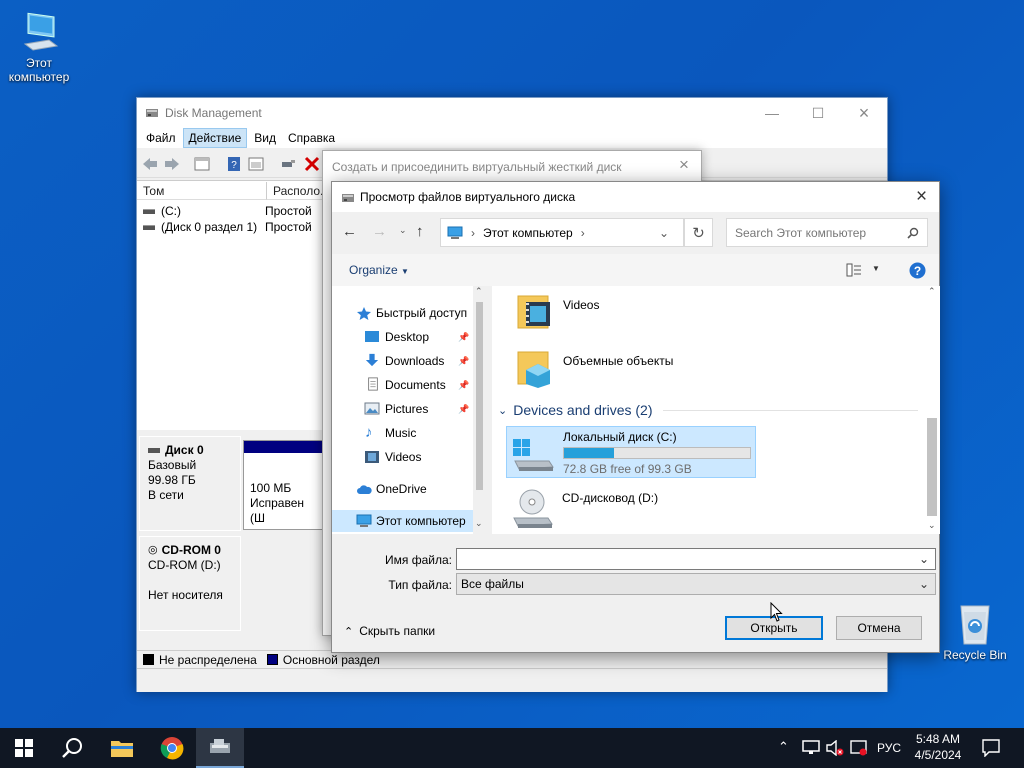 The image size is (1024, 768). What do you see at coordinates (150, 164) in the screenshot?
I see `back-icon` at bounding box center [150, 164].